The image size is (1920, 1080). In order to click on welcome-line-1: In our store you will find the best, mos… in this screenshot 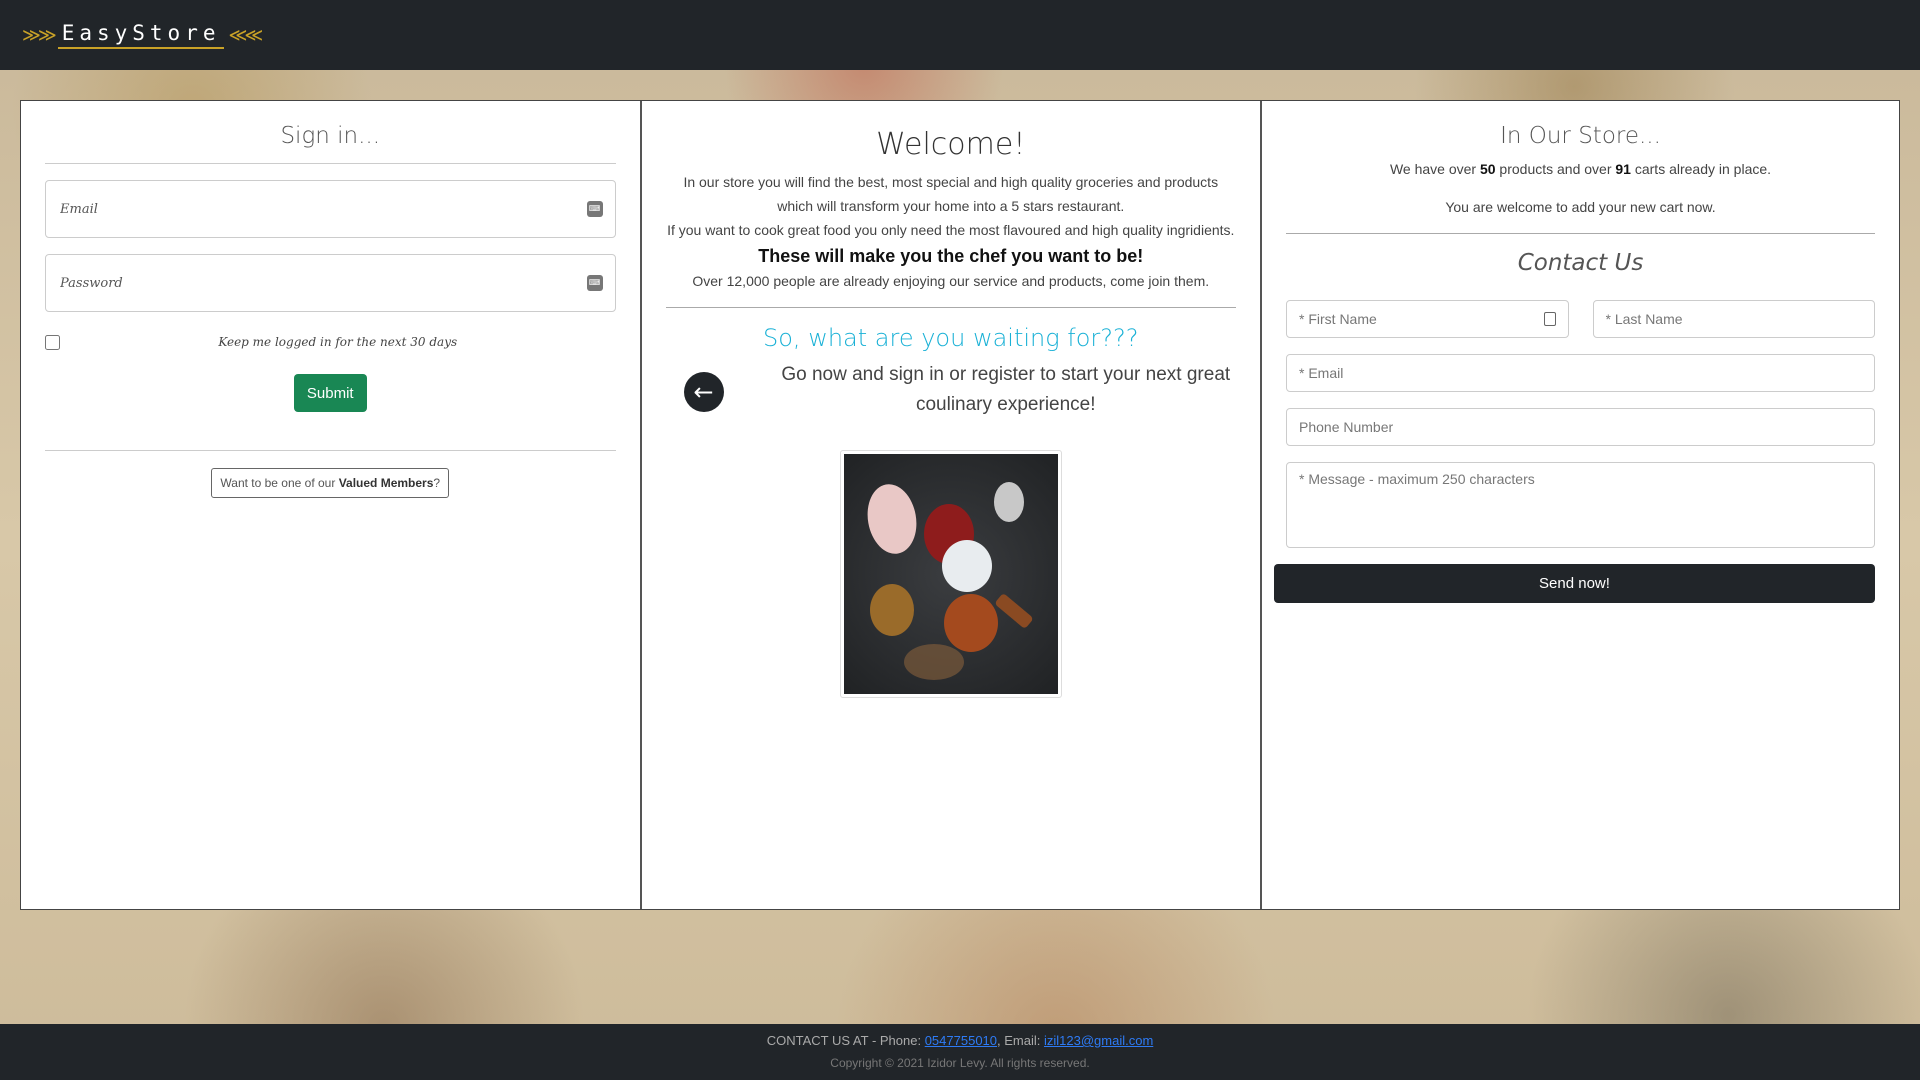, I will do `click(951, 194)`.